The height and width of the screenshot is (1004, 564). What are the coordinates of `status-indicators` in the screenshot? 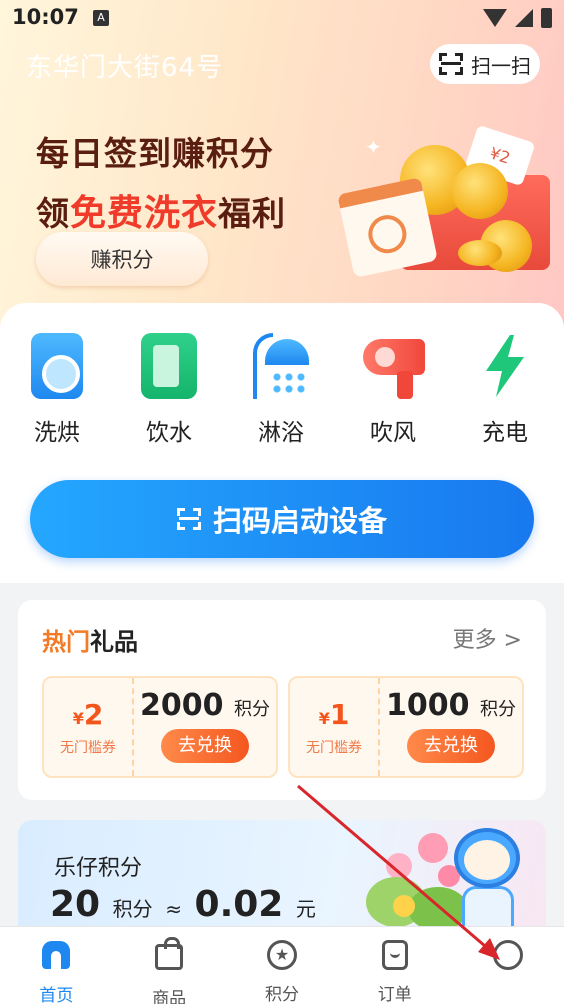 It's located at (517, 18).